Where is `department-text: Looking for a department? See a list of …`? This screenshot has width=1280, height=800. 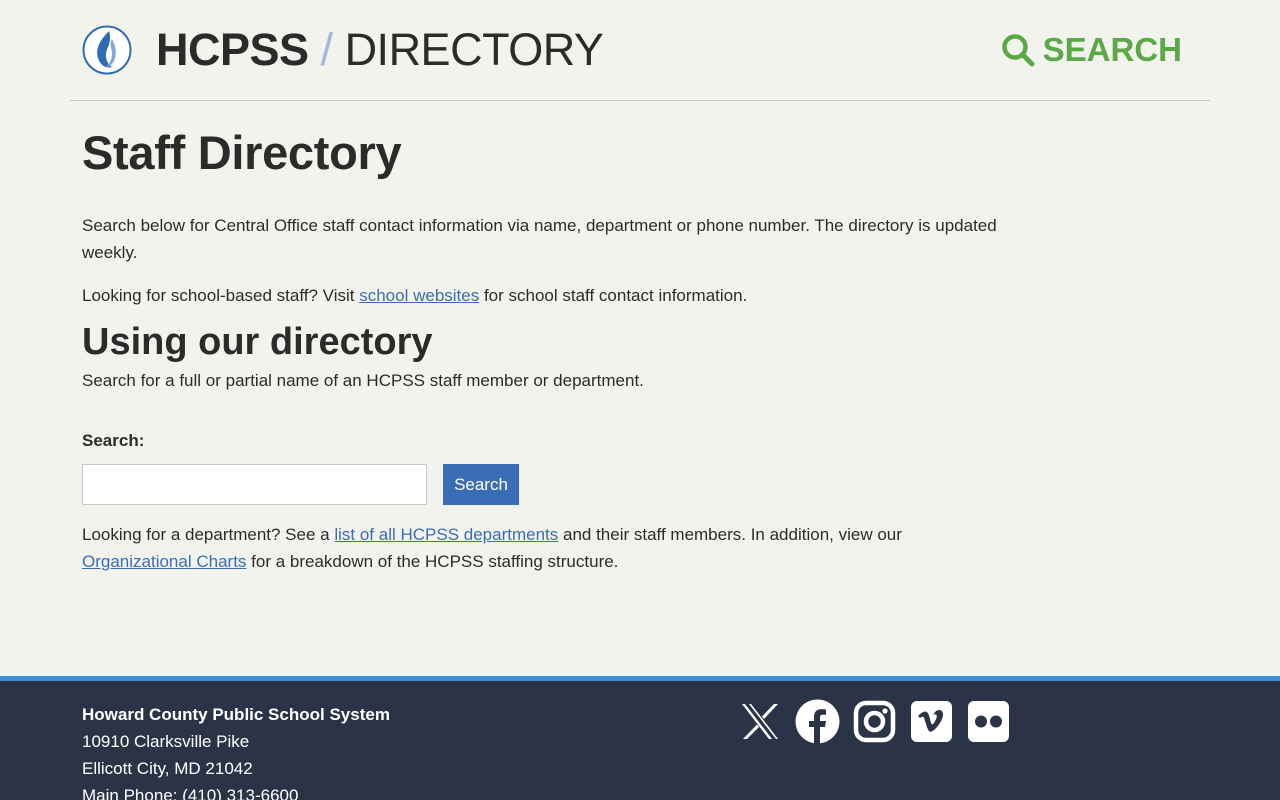 department-text: Looking for a department? See a list of … is located at coordinates (547, 548).